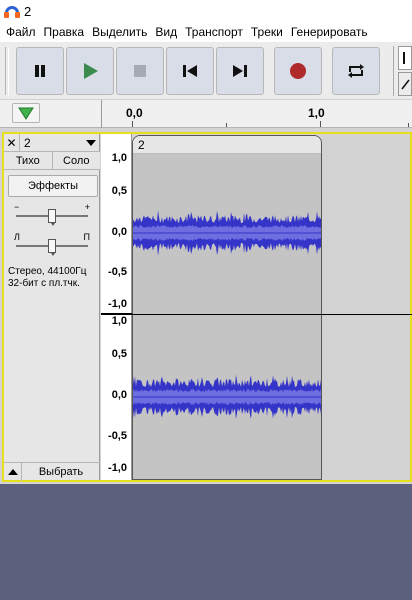  I want to click on track-name: 2, so click(27, 142).